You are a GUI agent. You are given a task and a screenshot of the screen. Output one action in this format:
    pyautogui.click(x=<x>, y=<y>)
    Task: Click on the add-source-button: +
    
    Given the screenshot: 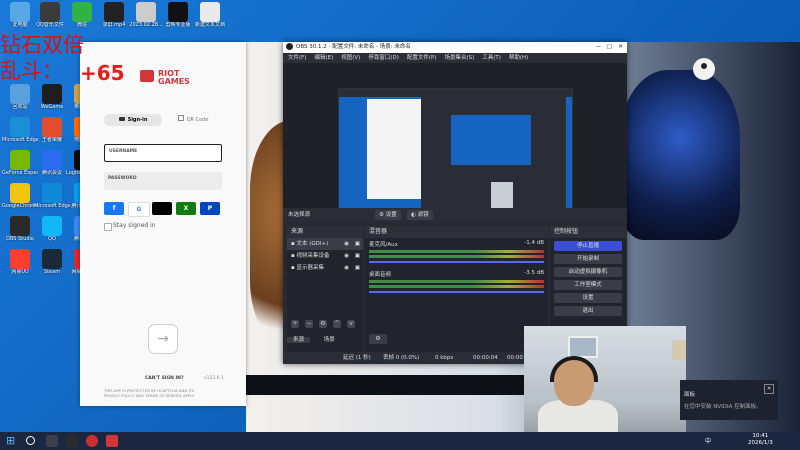 What is the action you would take?
    pyautogui.click(x=295, y=324)
    